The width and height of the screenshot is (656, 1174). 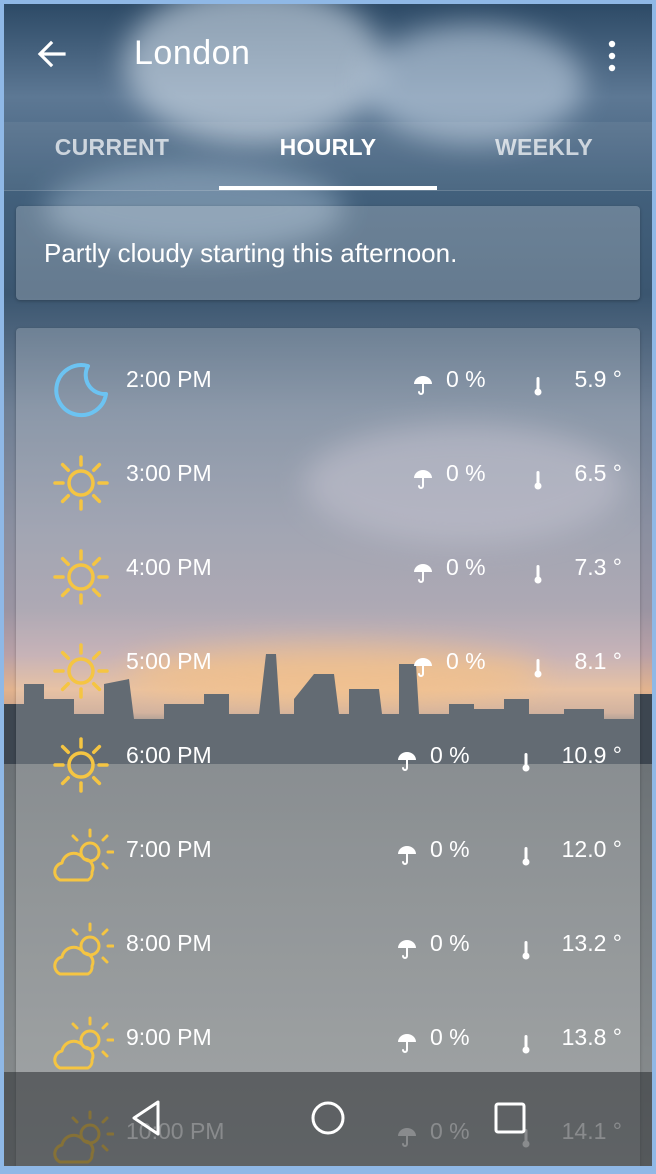 I want to click on tab-weekly: WEEKLY, so click(x=544, y=147).